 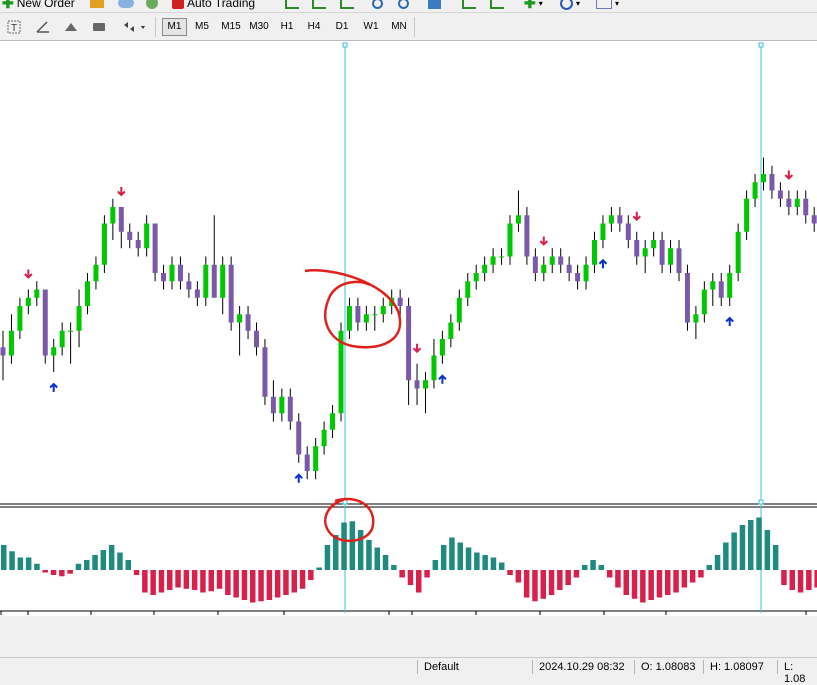 I want to click on metaeditor-icon, so click(x=97, y=5).